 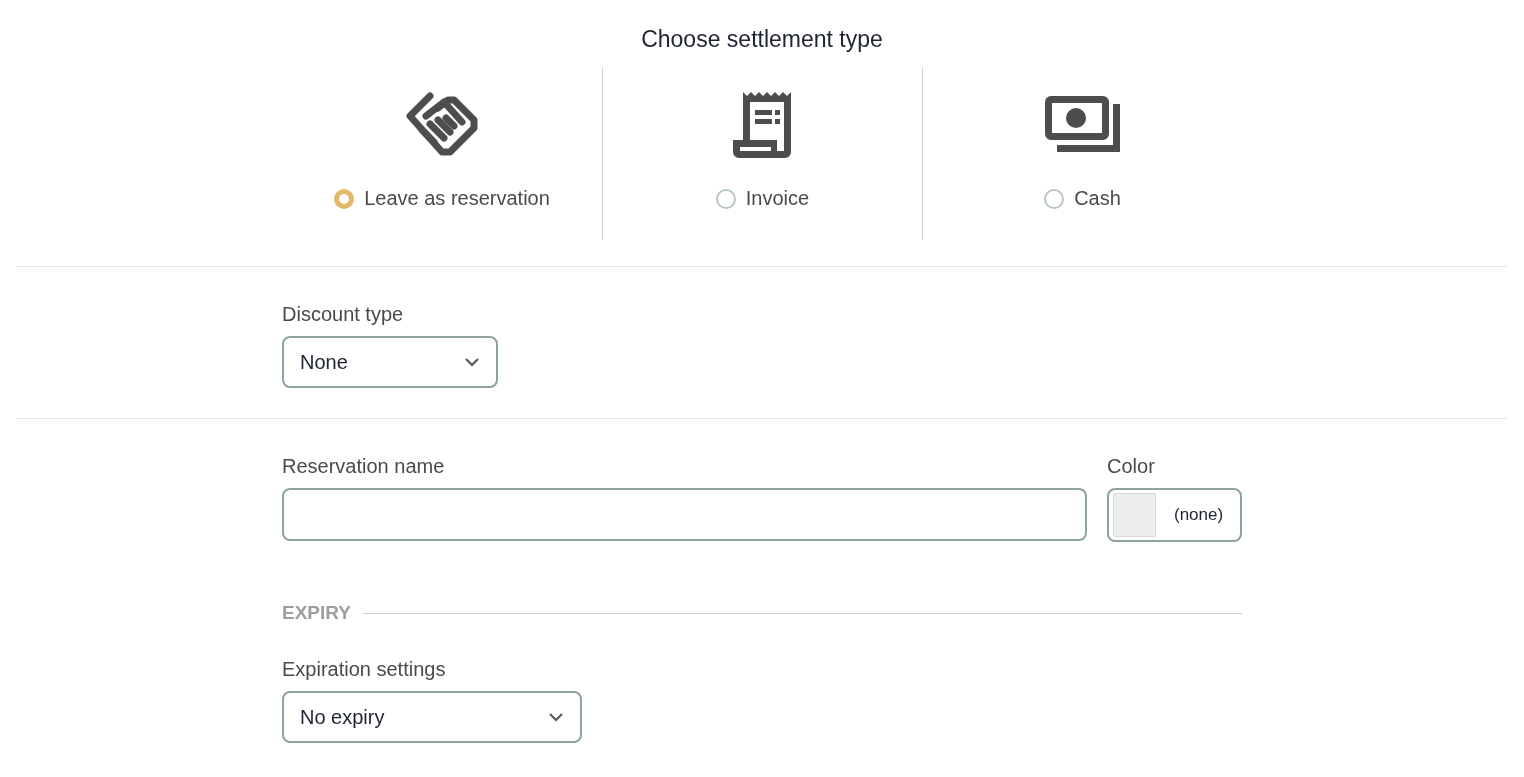 What do you see at coordinates (684, 514) in the screenshot?
I see `reservation-name-field` at bounding box center [684, 514].